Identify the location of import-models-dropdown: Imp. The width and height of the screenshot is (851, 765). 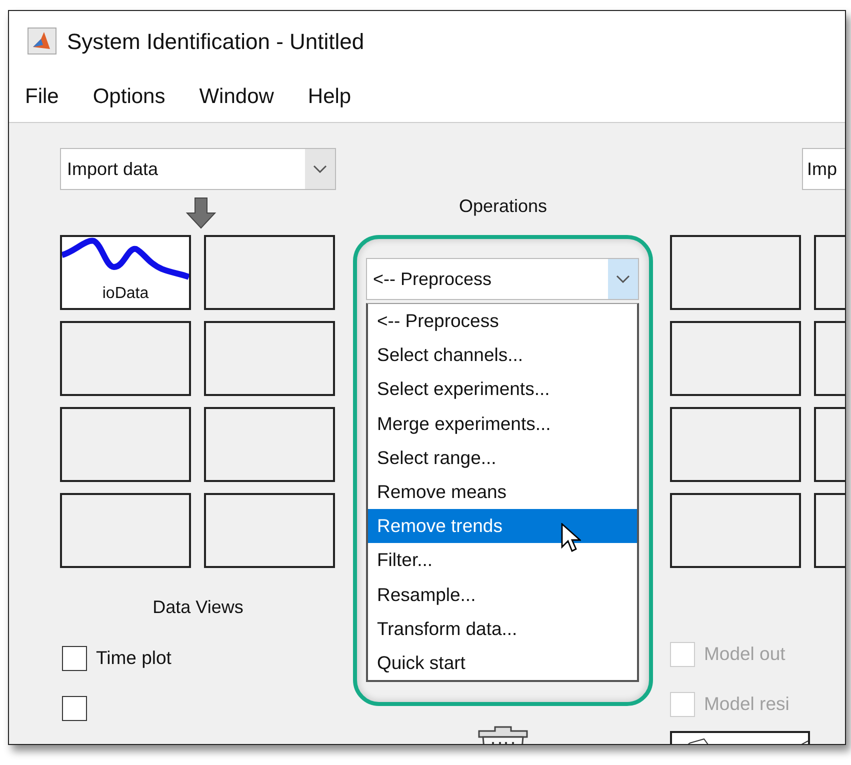
(823, 169).